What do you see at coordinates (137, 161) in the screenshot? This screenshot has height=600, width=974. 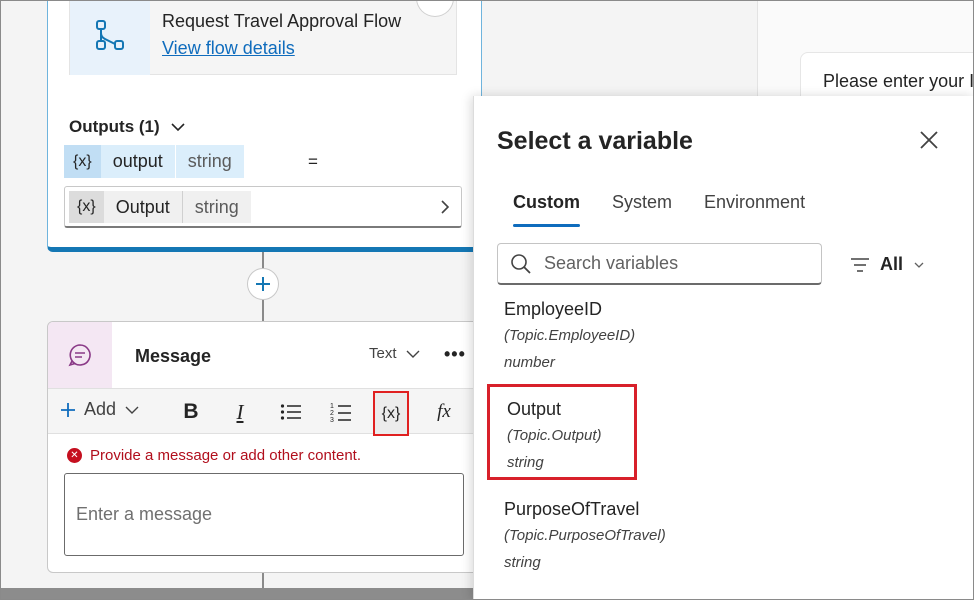 I see `output-variable-name: output` at bounding box center [137, 161].